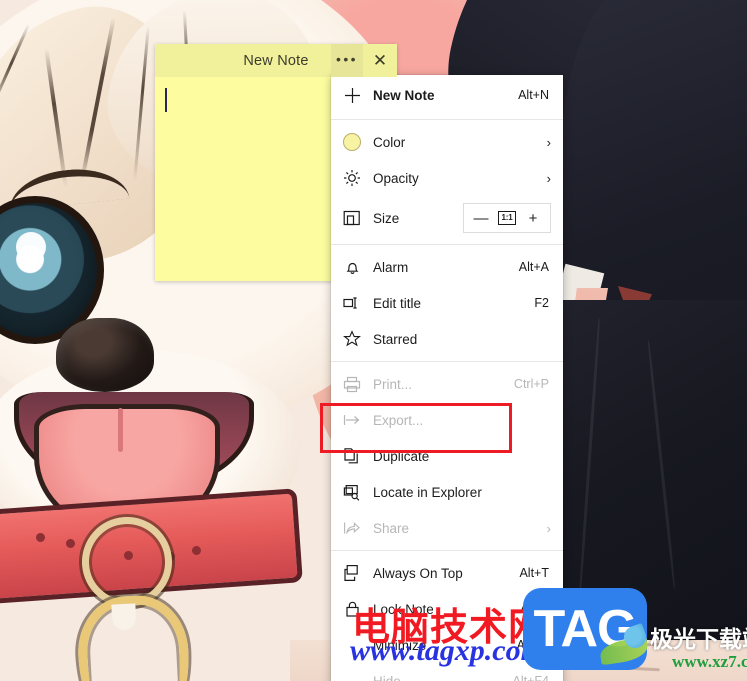  What do you see at coordinates (352, 95) in the screenshot?
I see `plus-icon` at bounding box center [352, 95].